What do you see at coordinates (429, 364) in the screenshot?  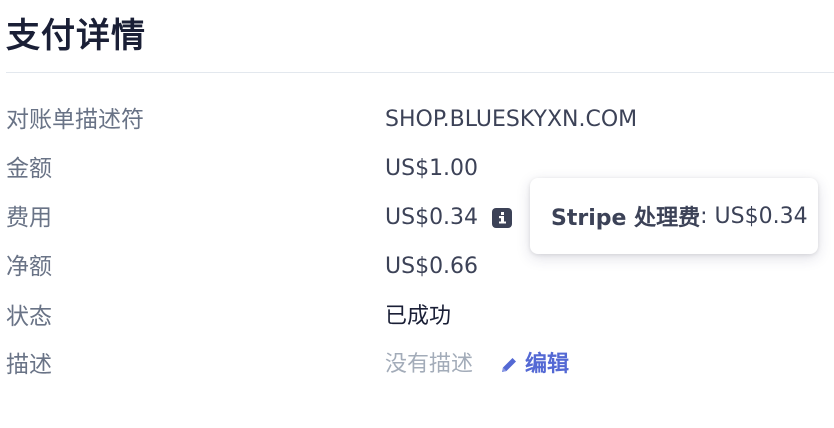 I see `description-value: 没有描述` at bounding box center [429, 364].